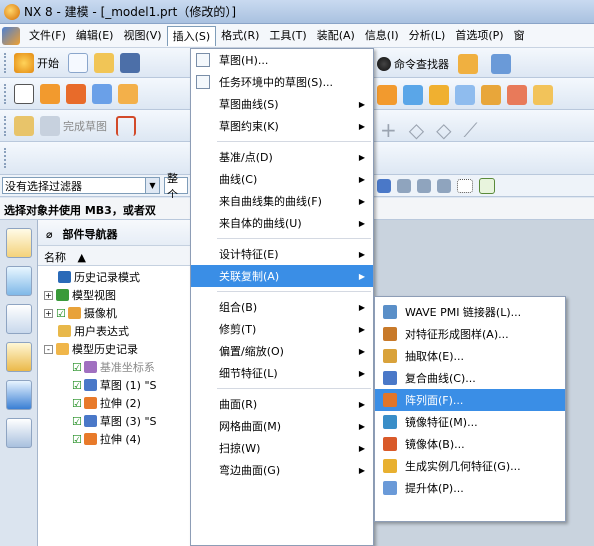  What do you see at coordinates (240, 36) in the screenshot?
I see `menu-4: 格式(R)` at bounding box center [240, 36].